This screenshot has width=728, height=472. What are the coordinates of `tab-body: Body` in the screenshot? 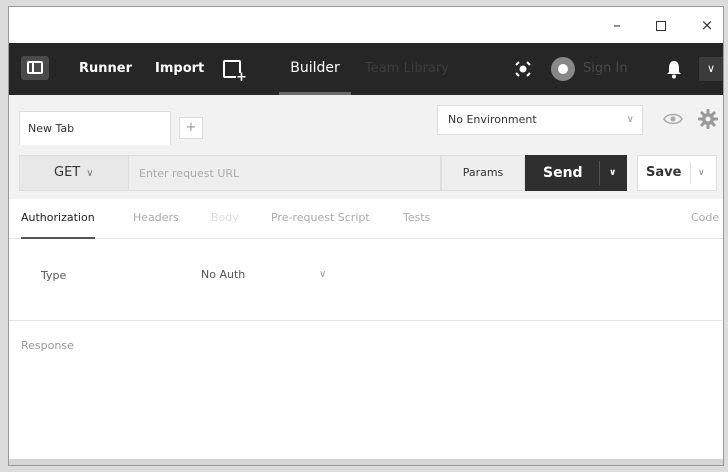 It's located at (225, 218).